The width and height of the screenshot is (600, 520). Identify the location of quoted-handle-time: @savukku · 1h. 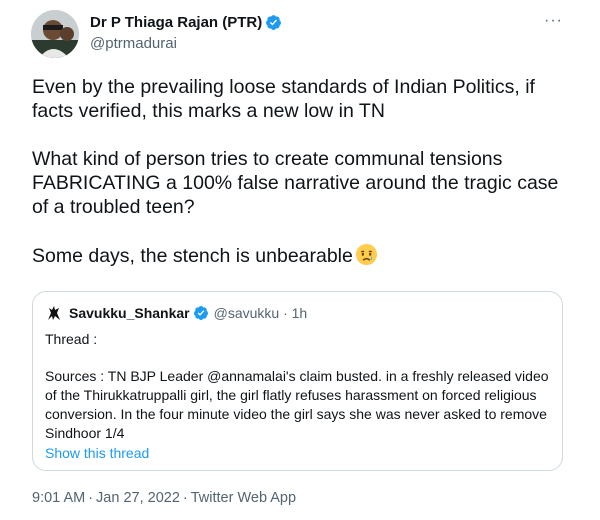
(261, 313).